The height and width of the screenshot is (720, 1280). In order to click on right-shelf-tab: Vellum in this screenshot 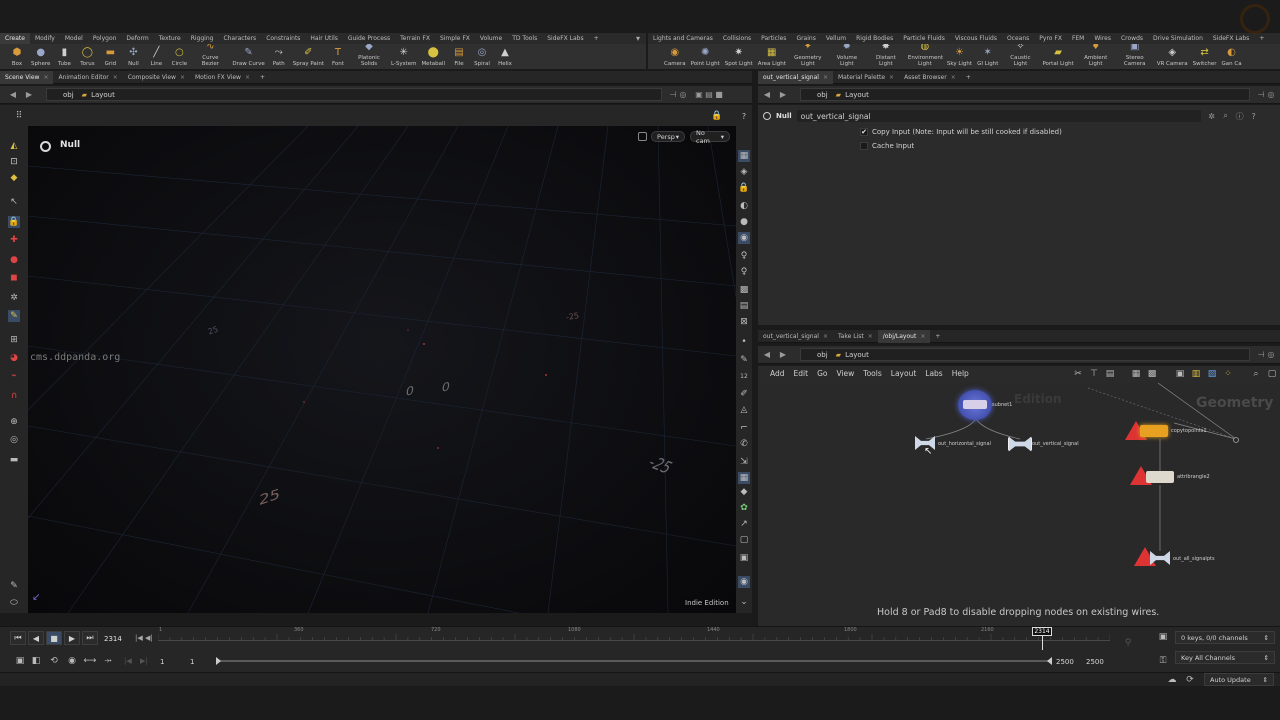, I will do `click(836, 38)`.